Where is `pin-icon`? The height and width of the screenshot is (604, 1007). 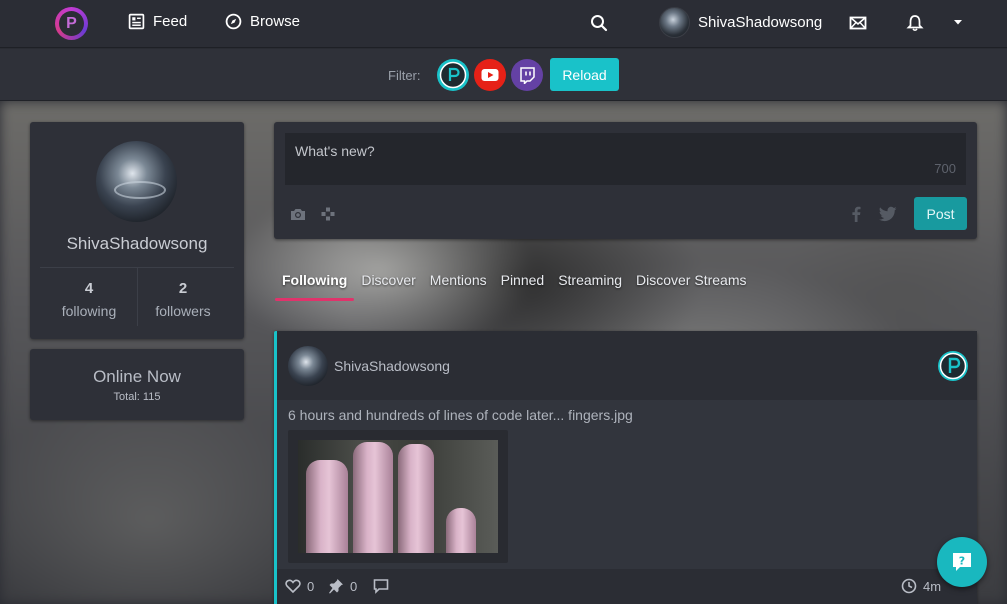 pin-icon is located at coordinates (336, 586).